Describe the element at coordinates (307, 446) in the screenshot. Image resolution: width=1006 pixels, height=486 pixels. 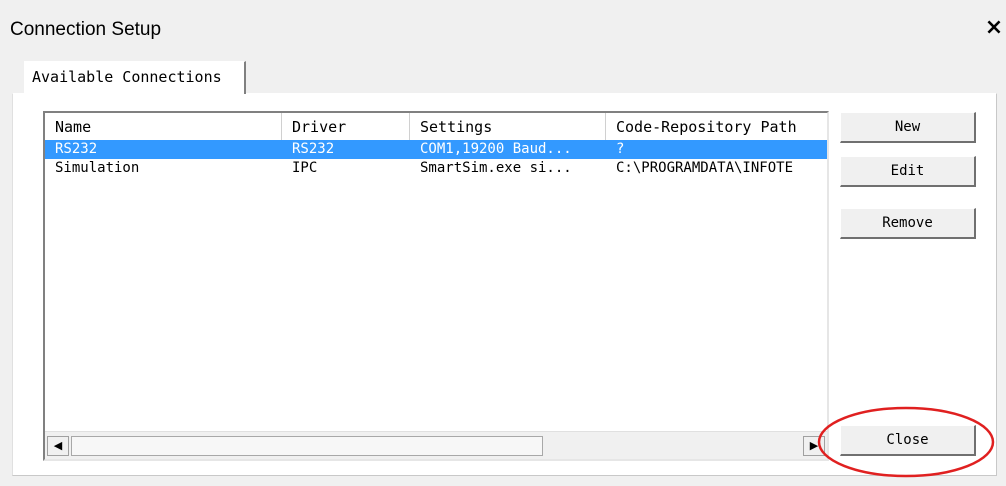
I see `scroll-thumb` at that location.